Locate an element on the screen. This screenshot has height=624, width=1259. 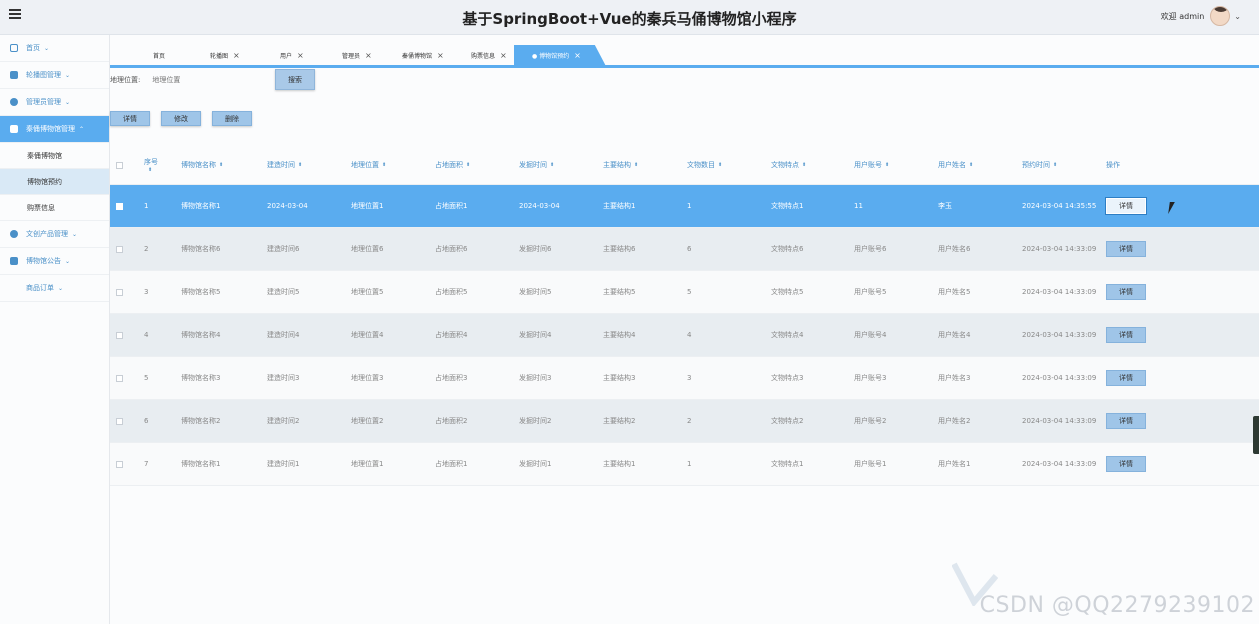
column-header: 文物特点 ⬍ is located at coordinates (788, 165).